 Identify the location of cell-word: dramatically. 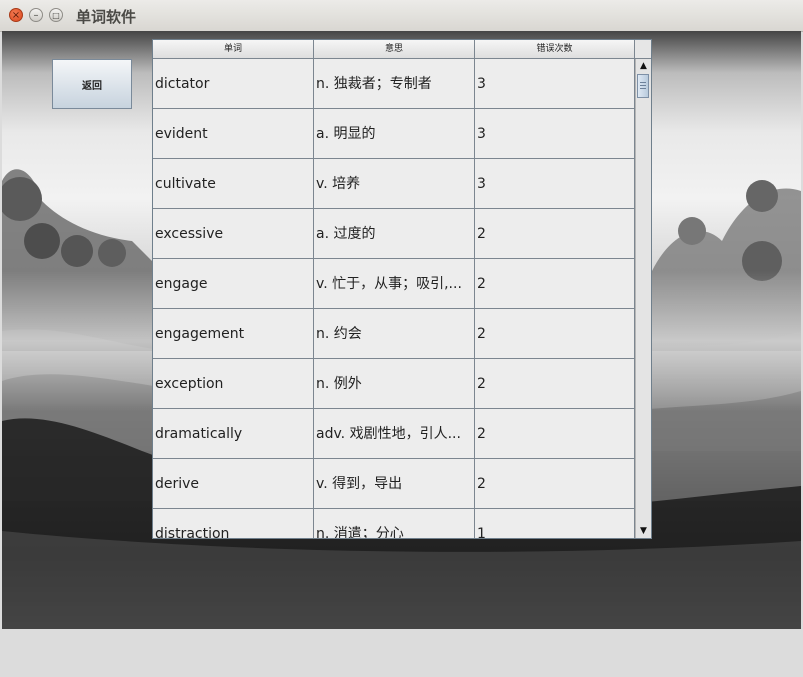
(233, 434).